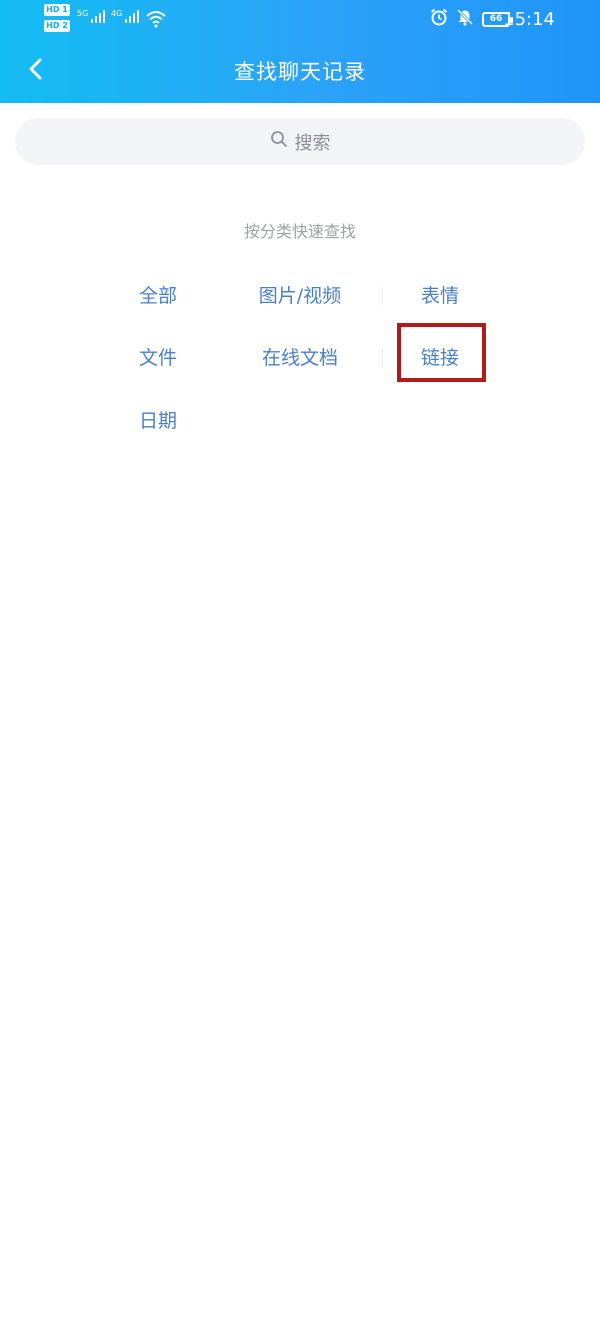  Describe the element at coordinates (83, 13) in the screenshot. I see `network-type-5g: 5G` at that location.